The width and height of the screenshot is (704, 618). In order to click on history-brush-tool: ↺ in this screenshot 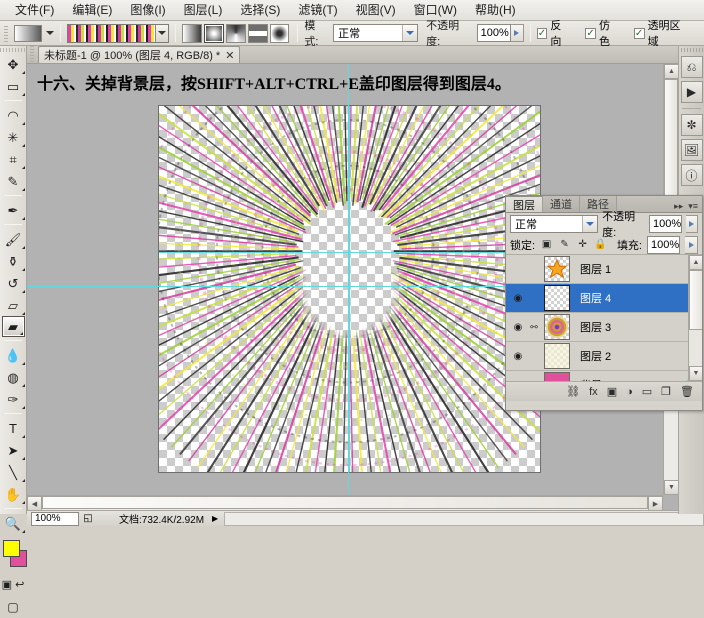, I will do `click(13, 283)`.